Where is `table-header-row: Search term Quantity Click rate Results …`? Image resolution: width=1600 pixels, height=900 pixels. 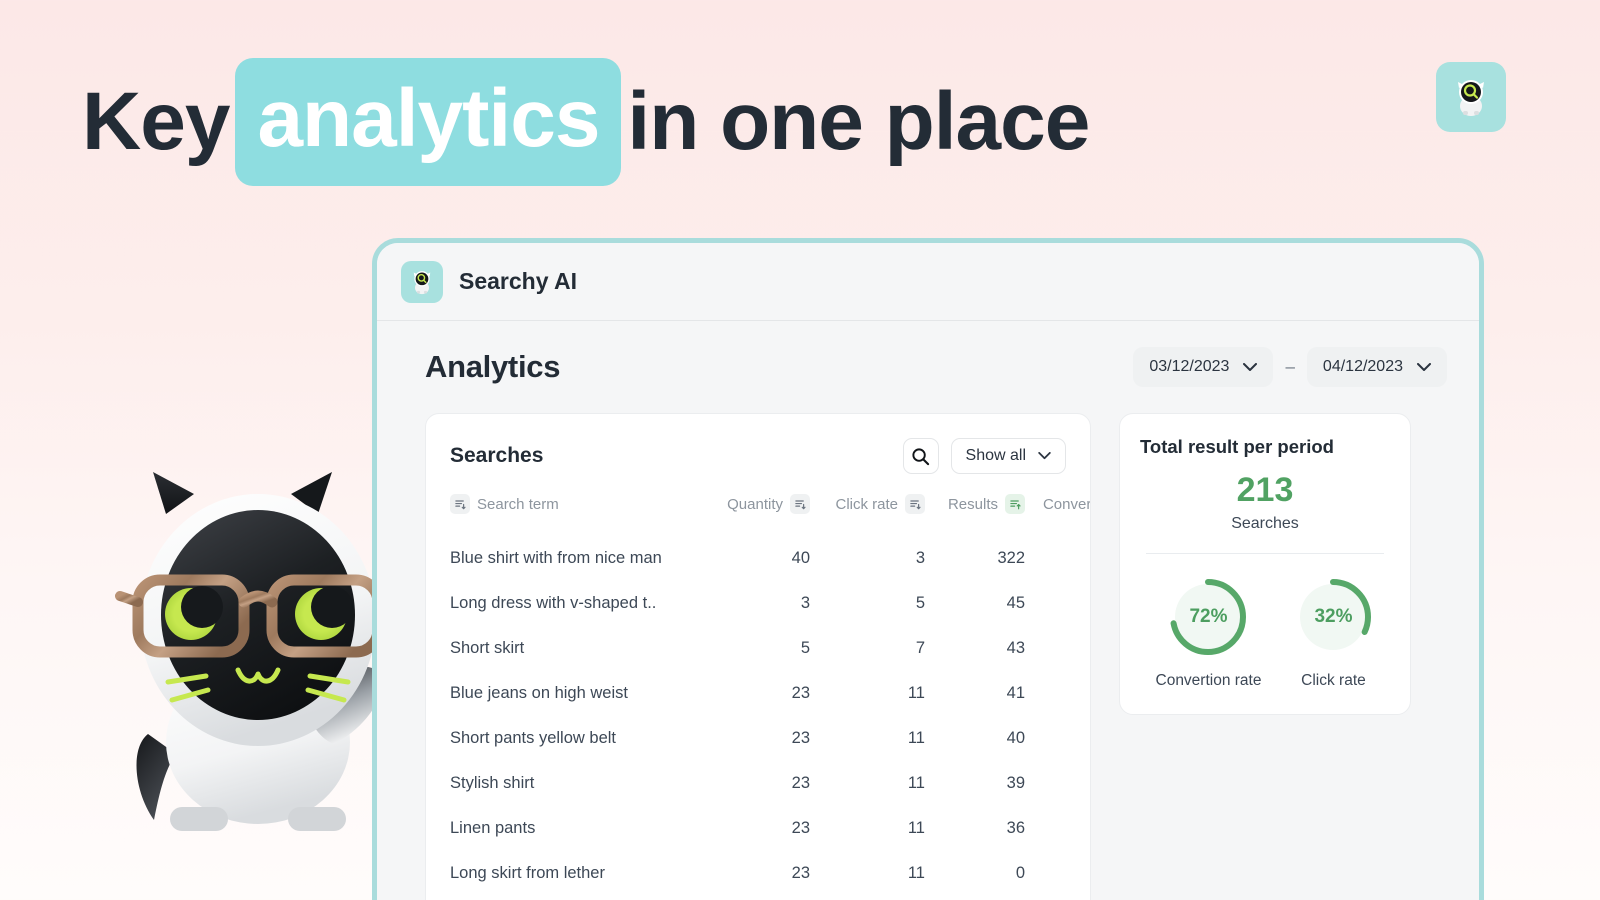
table-header-row: Search term Quantity Click rate Results … is located at coordinates (770, 515).